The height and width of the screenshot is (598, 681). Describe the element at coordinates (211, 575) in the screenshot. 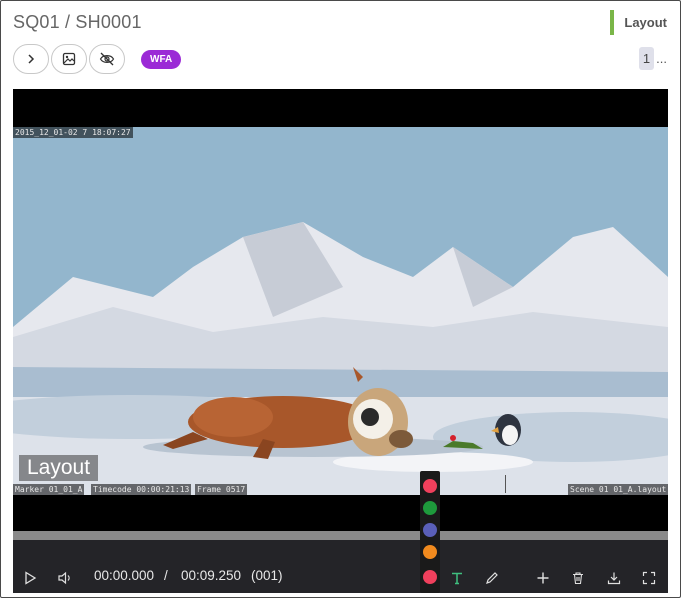

I see `total-time: 00:09.250` at that location.